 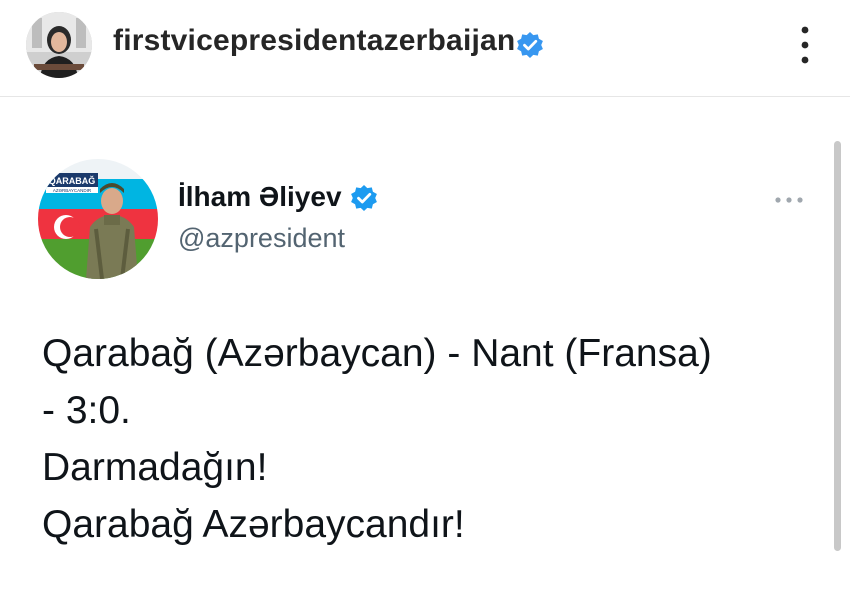 I want to click on tweet-text-line: - 3:0., so click(x=86, y=410).